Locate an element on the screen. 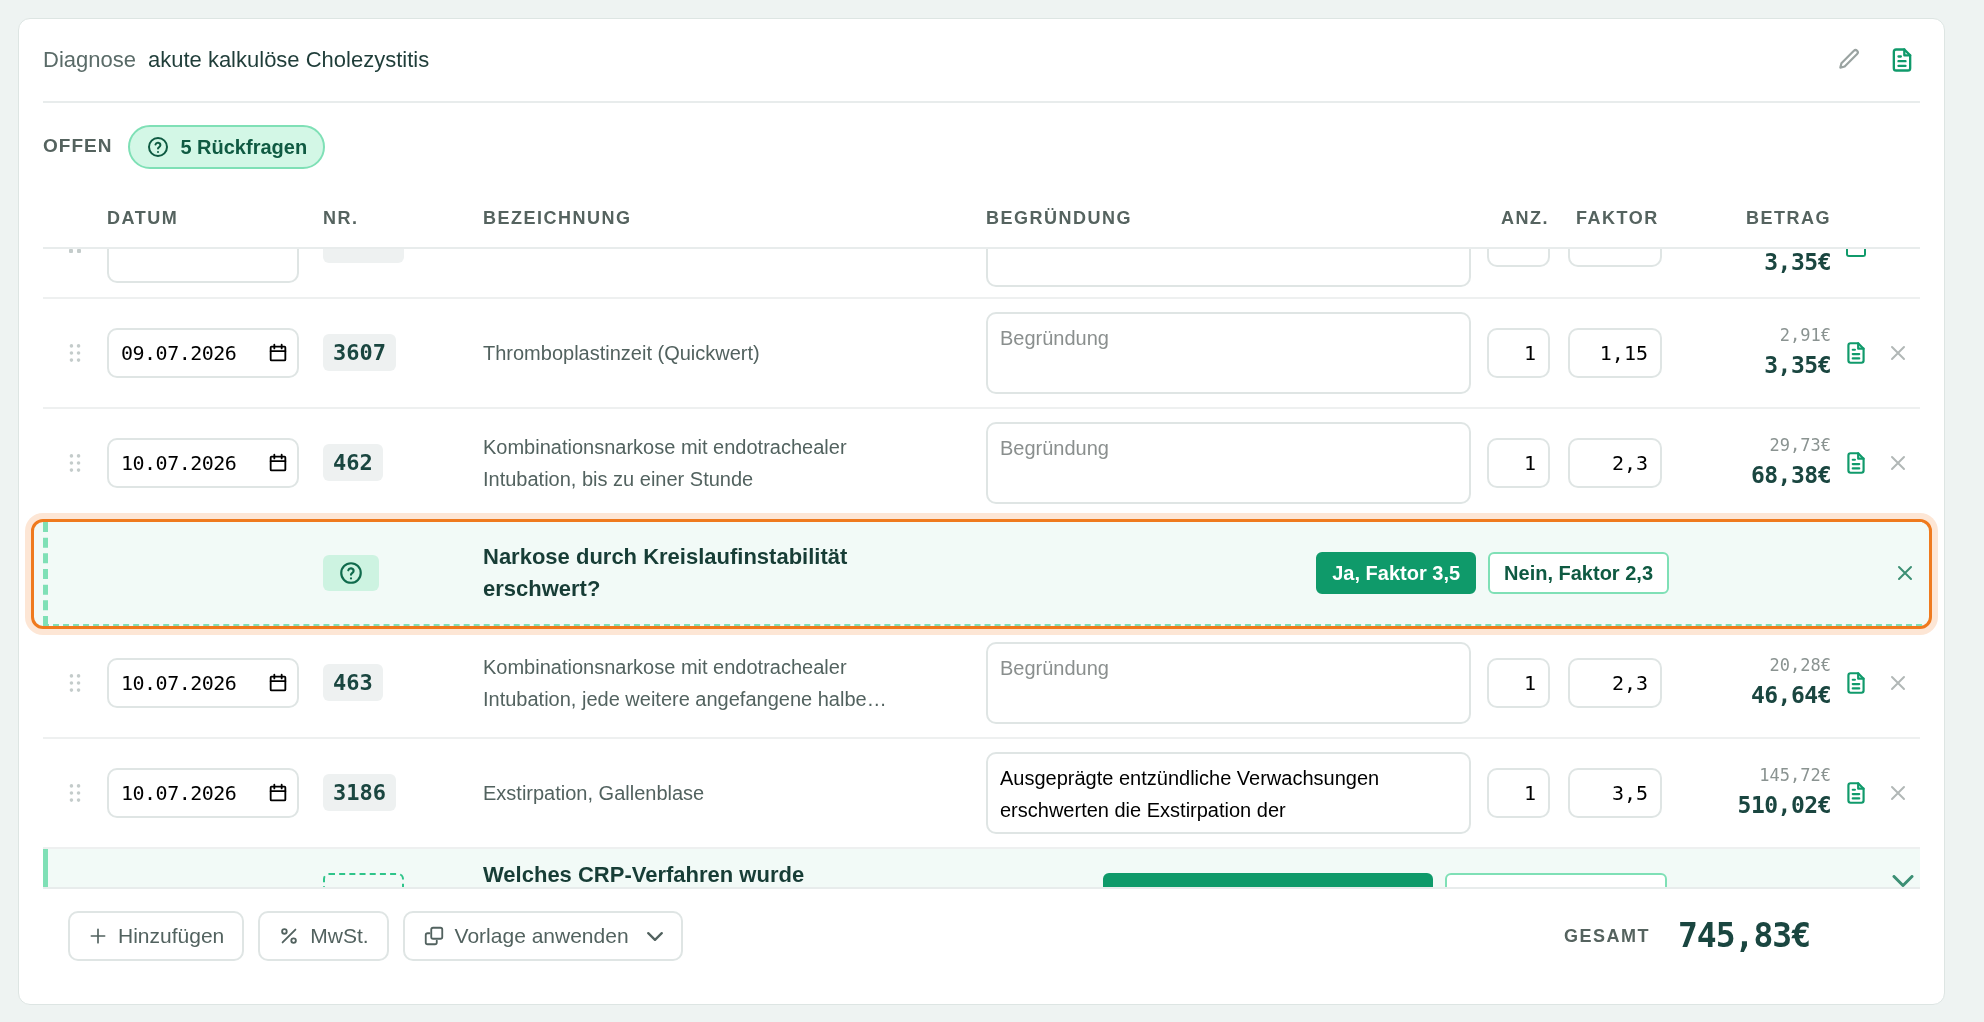  code-tag: 462 is located at coordinates (353, 463).